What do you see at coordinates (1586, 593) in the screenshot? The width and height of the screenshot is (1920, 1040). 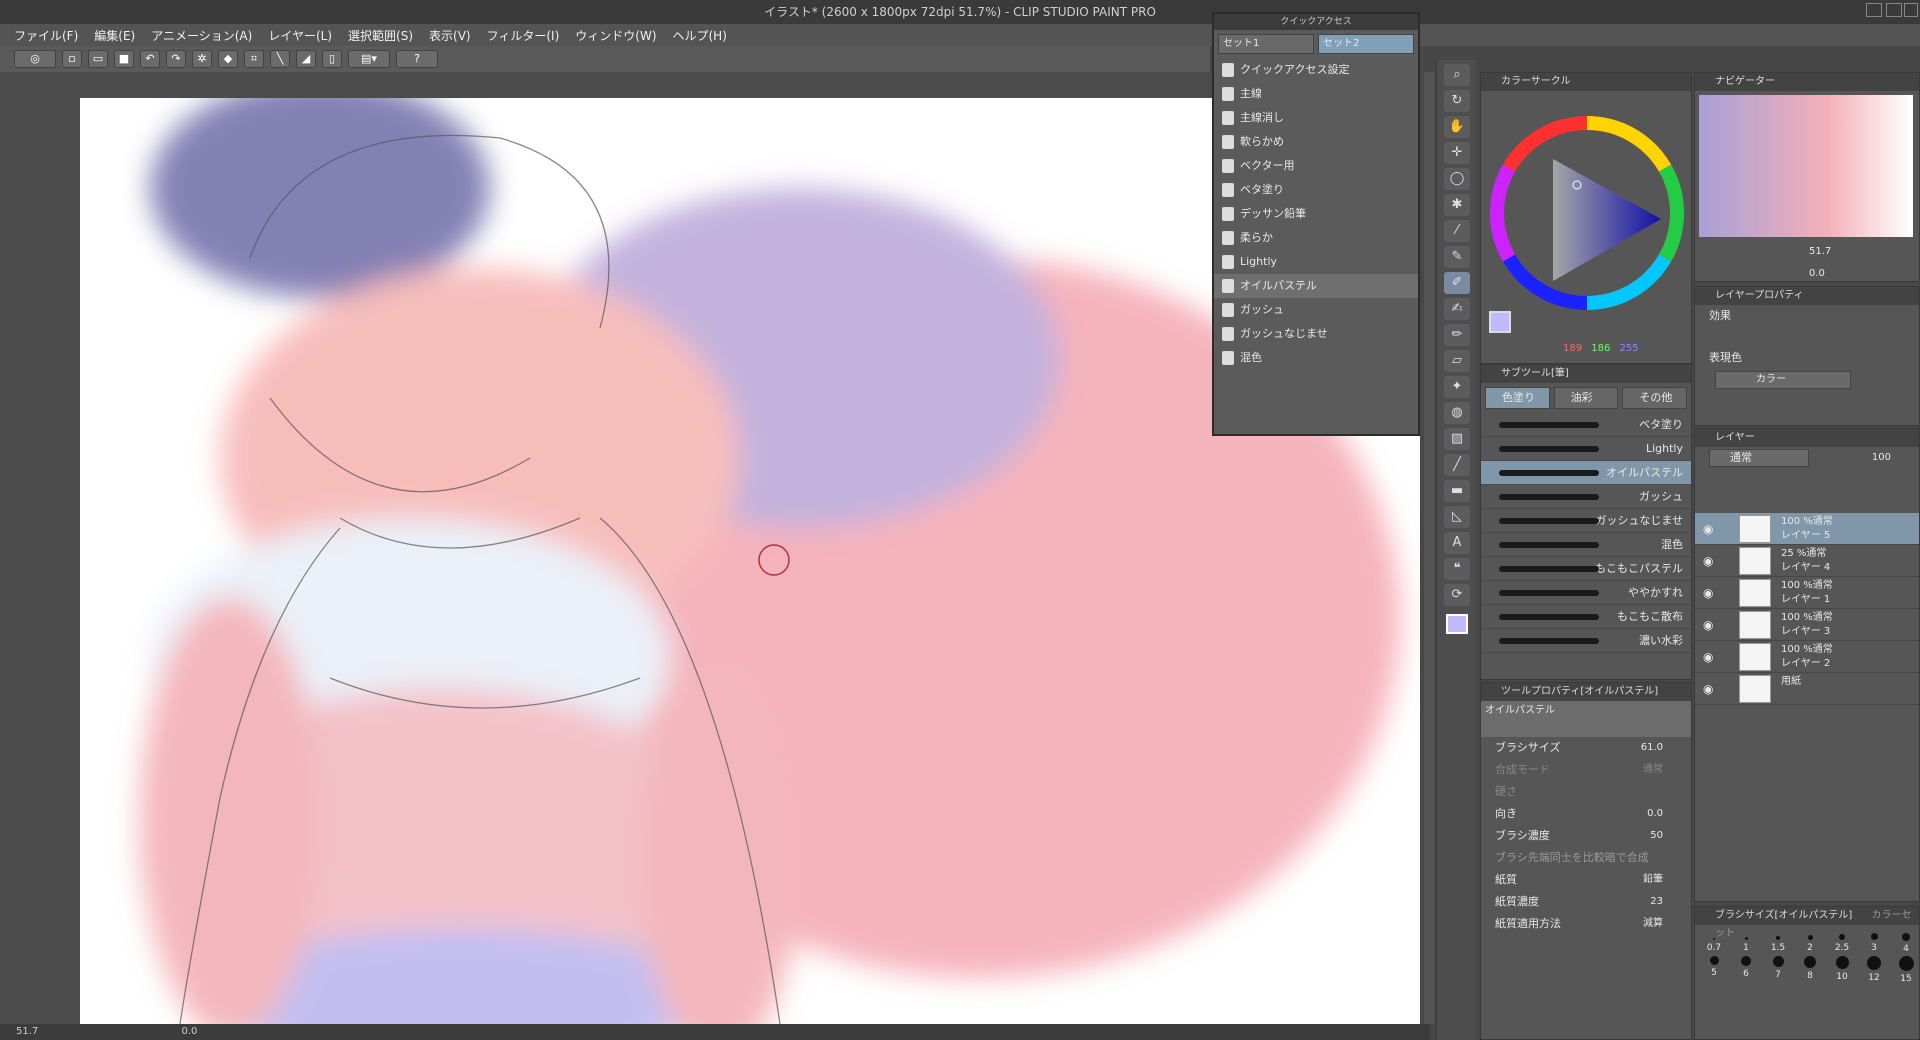 I see `brush-item: ややかすれ` at bounding box center [1586, 593].